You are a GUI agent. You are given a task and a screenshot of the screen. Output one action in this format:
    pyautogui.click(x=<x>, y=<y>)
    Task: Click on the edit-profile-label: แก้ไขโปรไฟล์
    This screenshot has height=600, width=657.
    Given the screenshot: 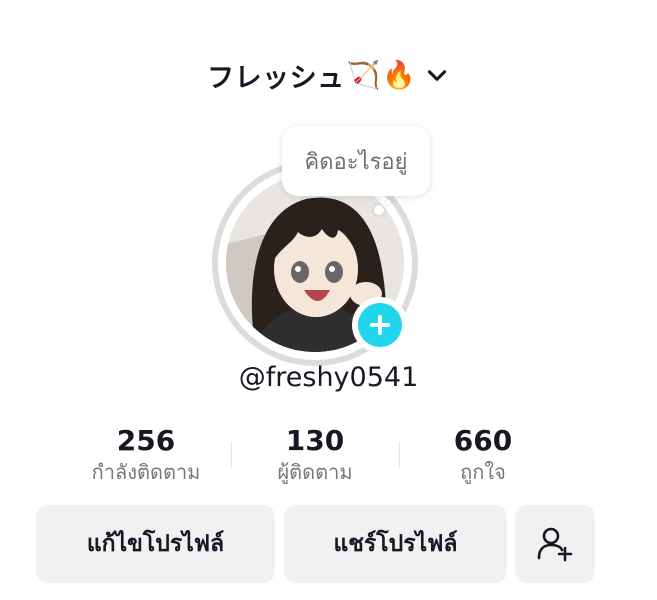 What is the action you would take?
    pyautogui.click(x=155, y=544)
    